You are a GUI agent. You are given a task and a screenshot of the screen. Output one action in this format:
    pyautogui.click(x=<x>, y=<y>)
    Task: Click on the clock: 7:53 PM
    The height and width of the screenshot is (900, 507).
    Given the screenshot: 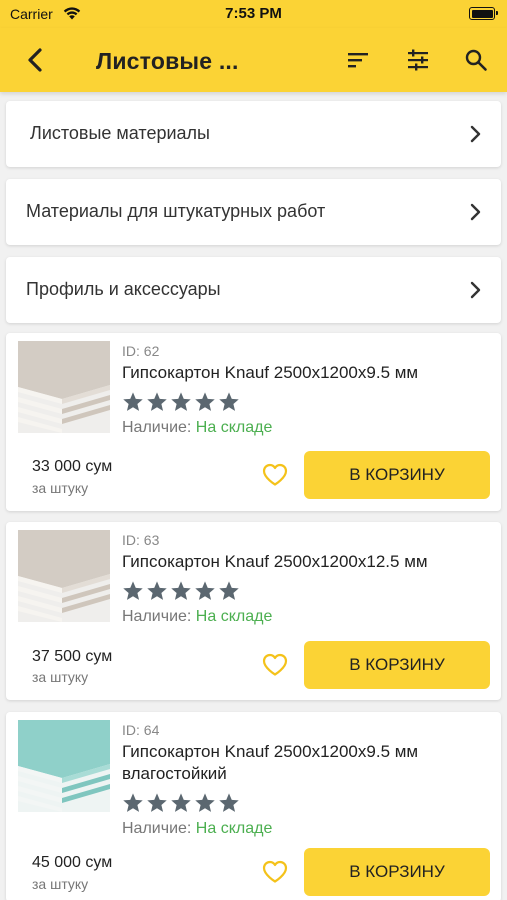 What is the action you would take?
    pyautogui.click(x=253, y=13)
    